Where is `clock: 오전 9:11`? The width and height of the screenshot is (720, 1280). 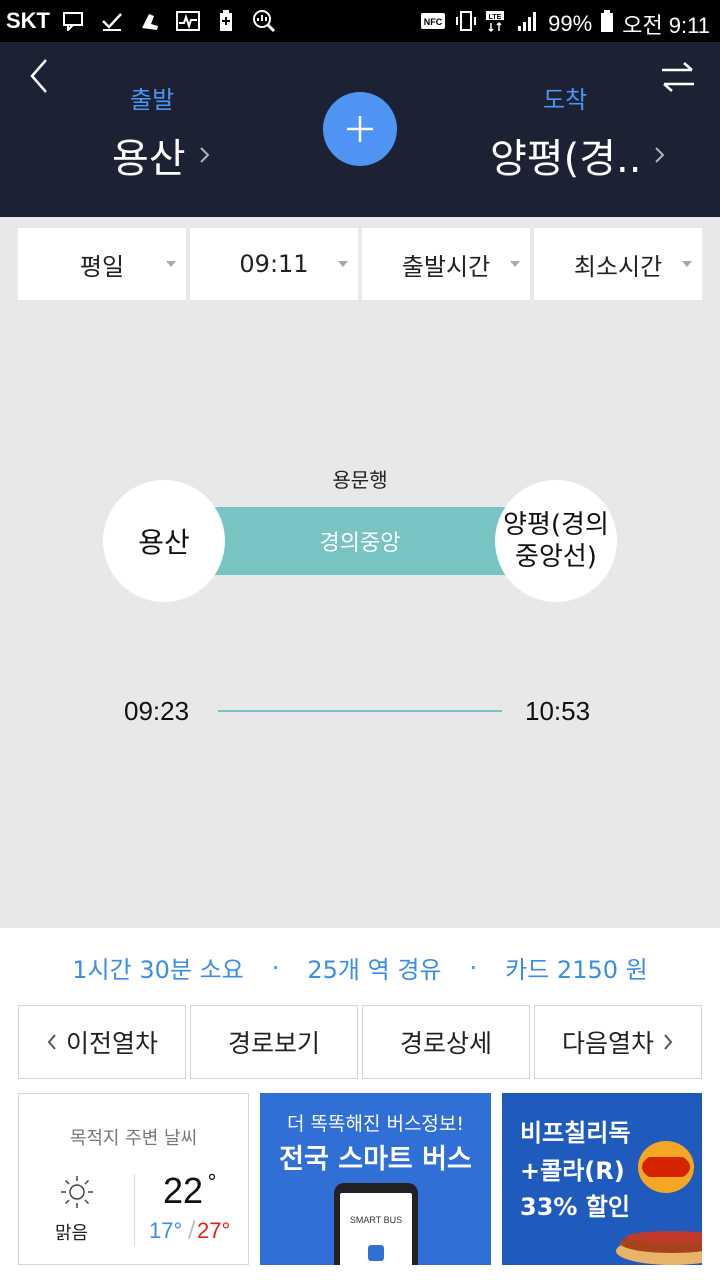 clock: 오전 9:11 is located at coordinates (666, 25).